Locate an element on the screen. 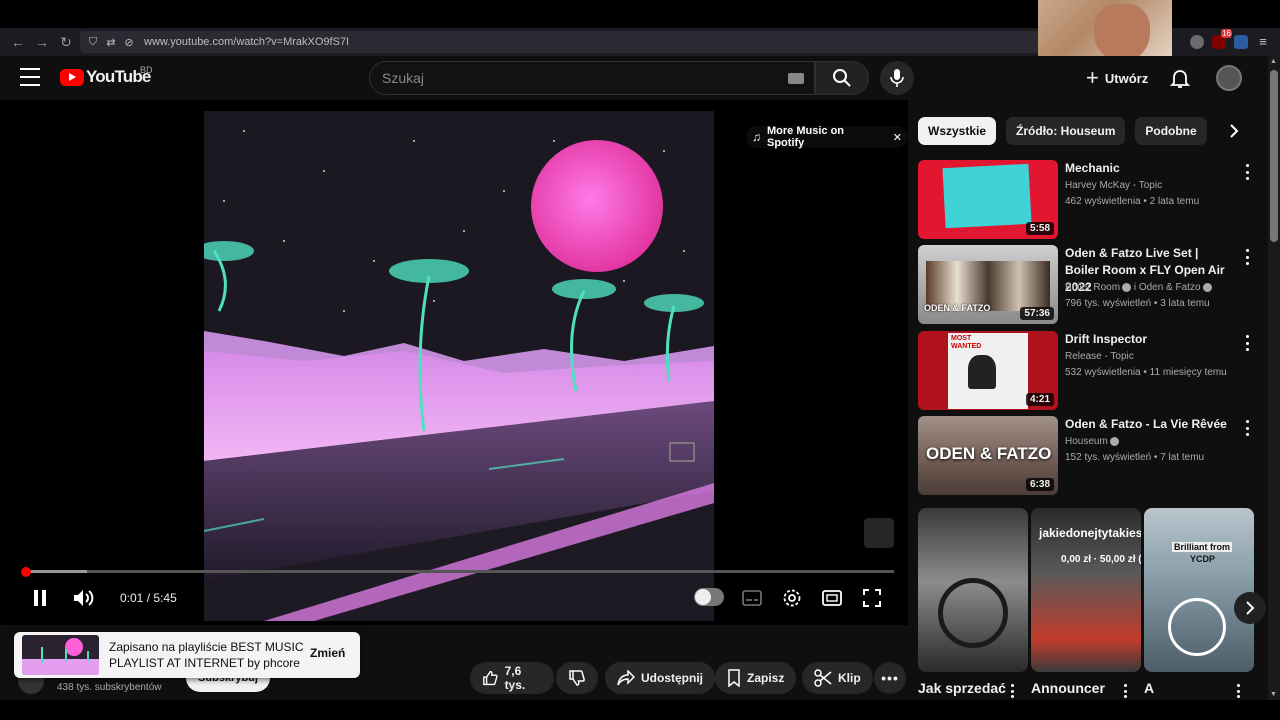  short-bike-art is located at coordinates (973, 613).